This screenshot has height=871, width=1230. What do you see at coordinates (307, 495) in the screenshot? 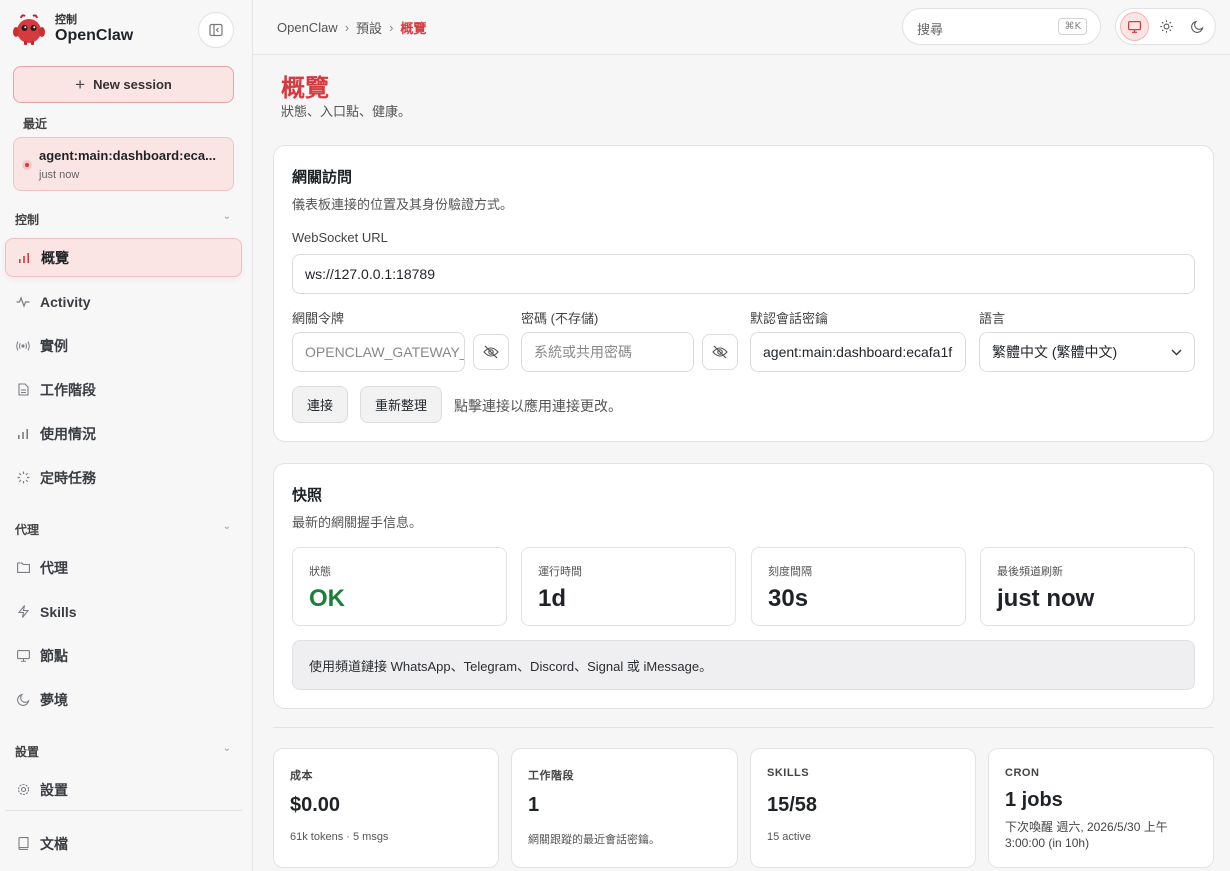
I see `card-title: 快照` at bounding box center [307, 495].